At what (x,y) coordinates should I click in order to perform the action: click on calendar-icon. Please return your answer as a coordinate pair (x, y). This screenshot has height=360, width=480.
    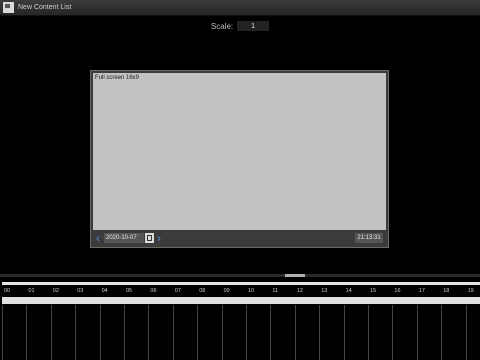
    Looking at the image, I should click on (149, 238).